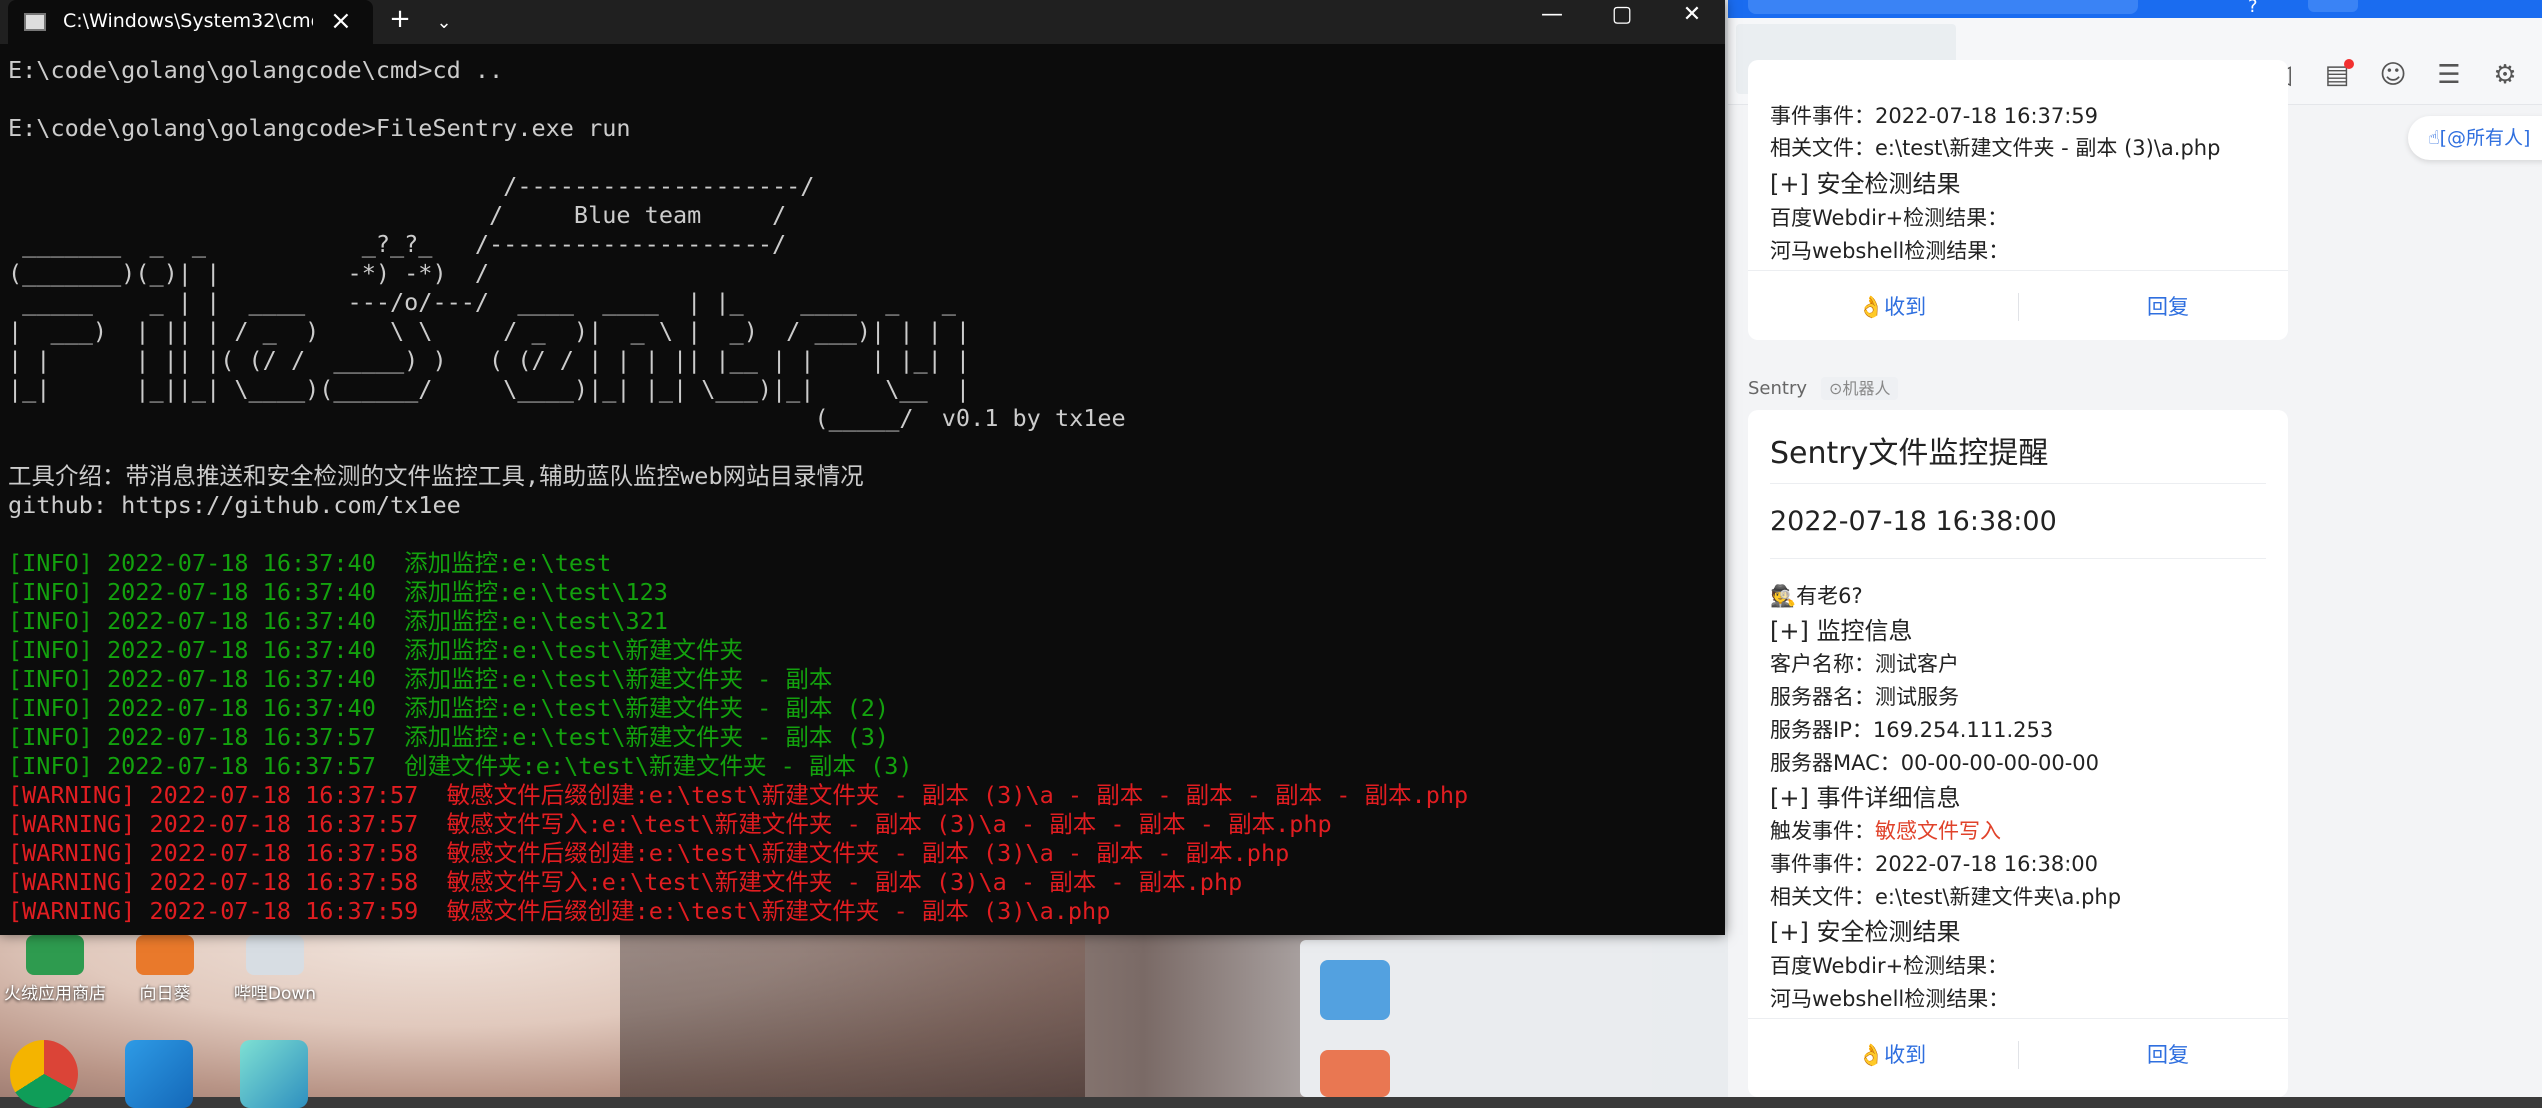 This screenshot has width=2542, height=1108. What do you see at coordinates (44, 1074) in the screenshot?
I see `chrome-icon` at bounding box center [44, 1074].